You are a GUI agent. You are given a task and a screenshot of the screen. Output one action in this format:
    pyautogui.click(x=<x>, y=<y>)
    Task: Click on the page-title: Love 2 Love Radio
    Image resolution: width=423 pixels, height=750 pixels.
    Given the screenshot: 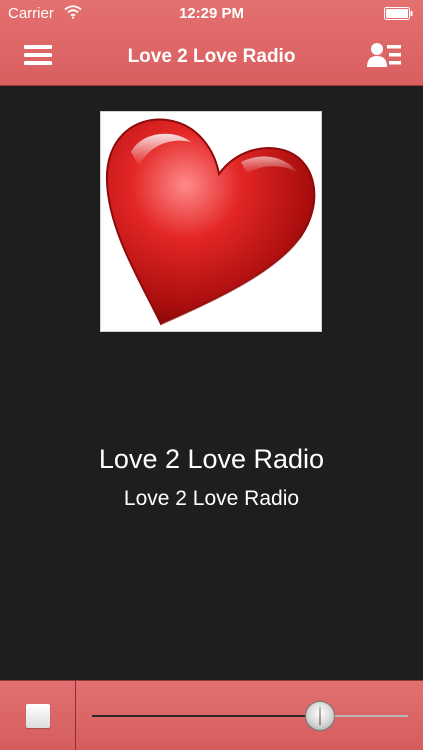 What is the action you would take?
    pyautogui.click(x=211, y=56)
    